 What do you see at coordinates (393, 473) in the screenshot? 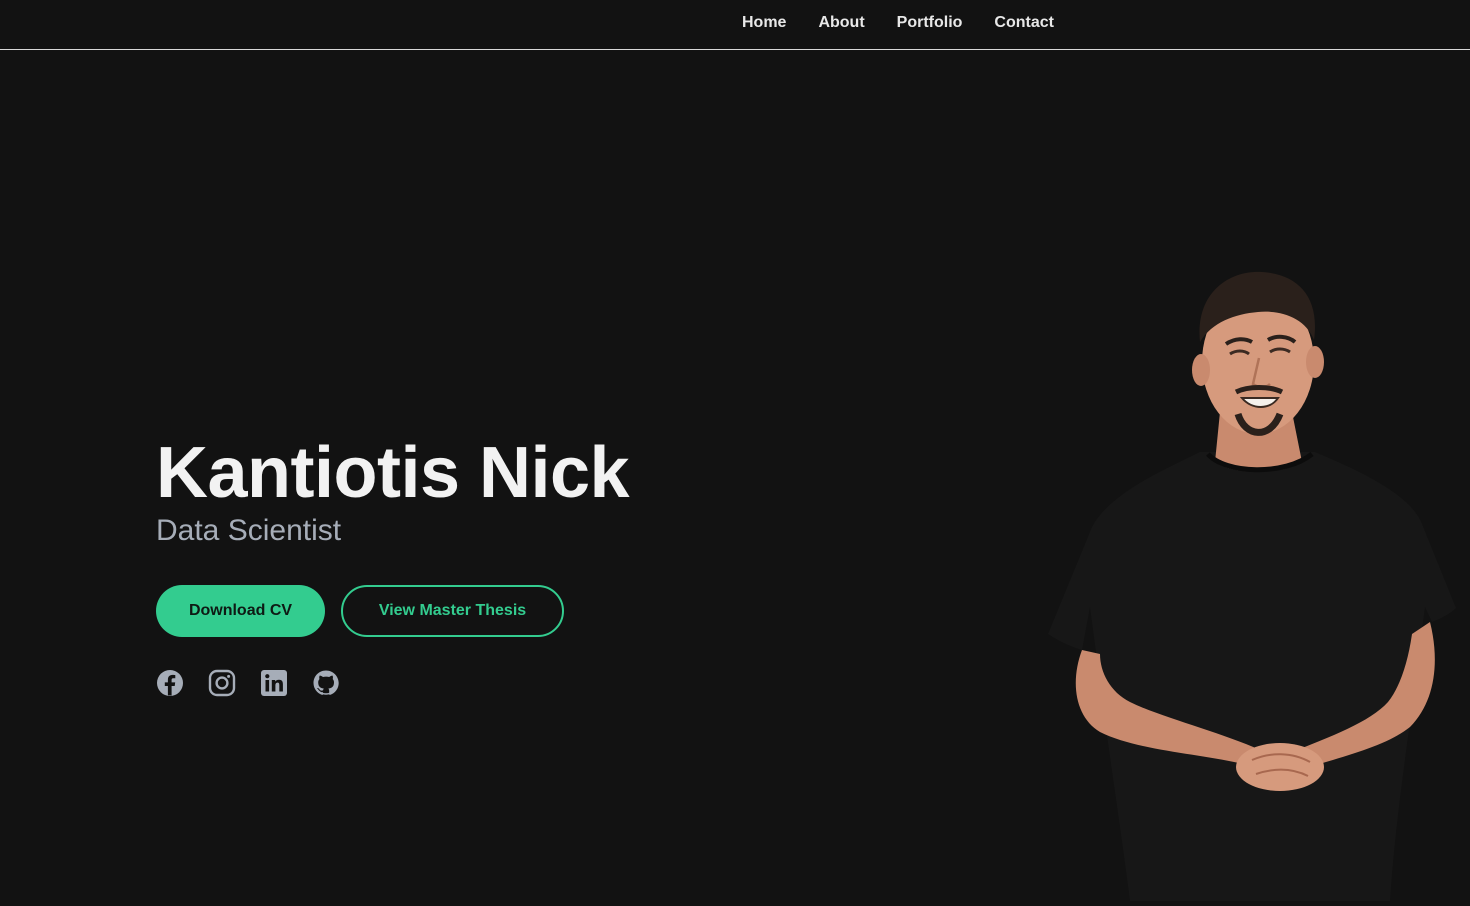
I see `hero-name: Kantiotis Nick` at bounding box center [393, 473].